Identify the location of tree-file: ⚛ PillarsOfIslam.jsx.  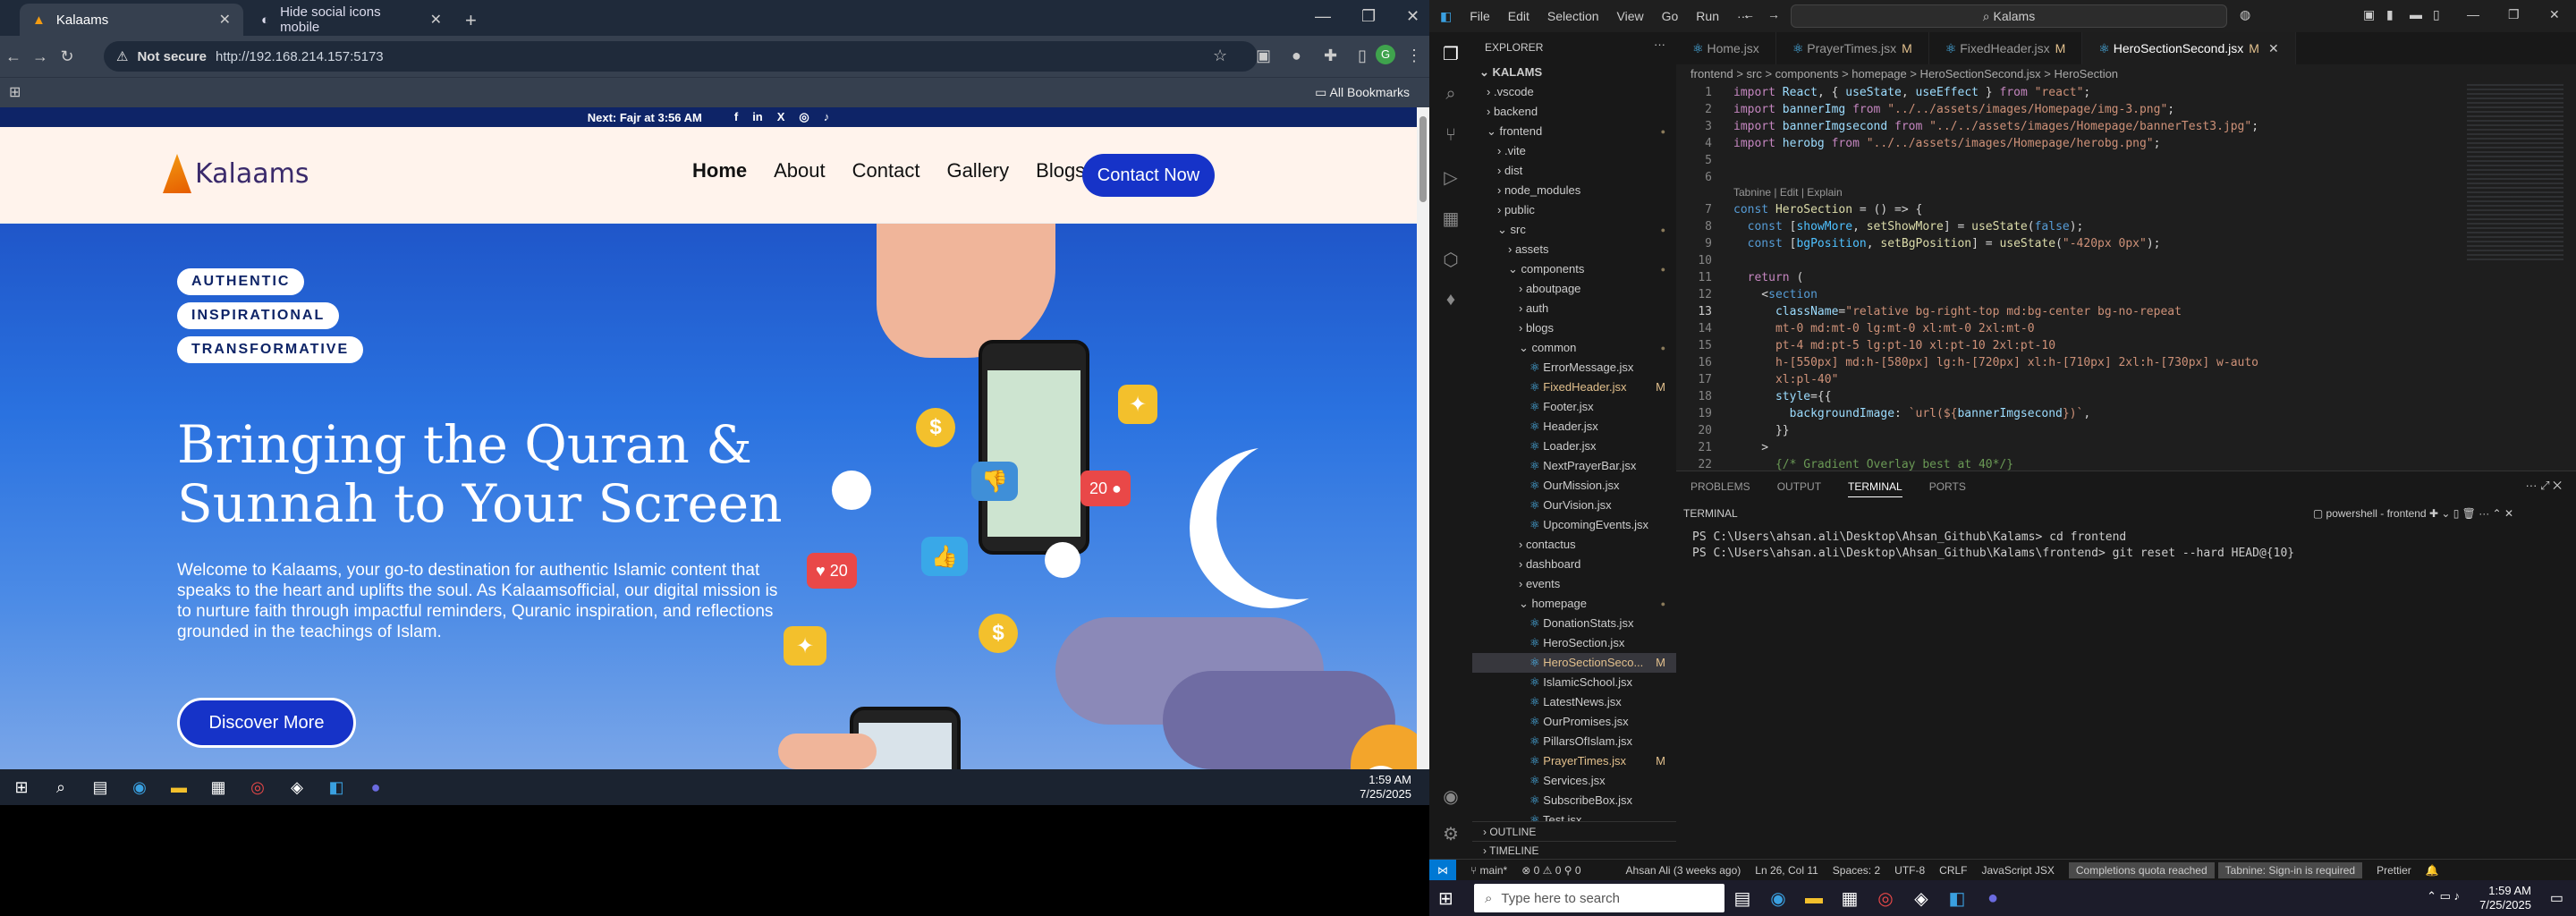
(1574, 741).